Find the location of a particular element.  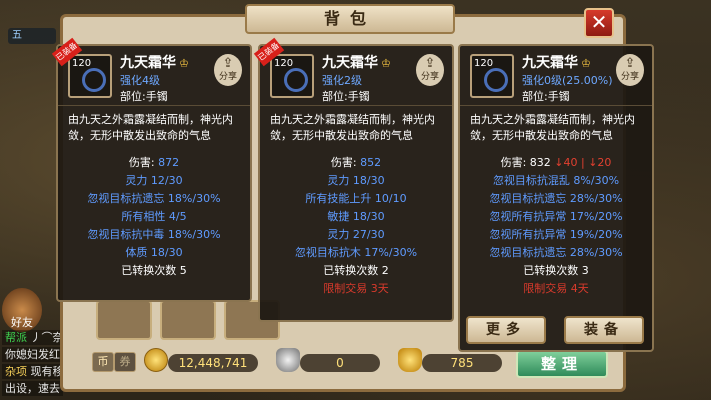

damage-stat: 伤害: 832 ↓40 | ↓20 is located at coordinates (556, 162).